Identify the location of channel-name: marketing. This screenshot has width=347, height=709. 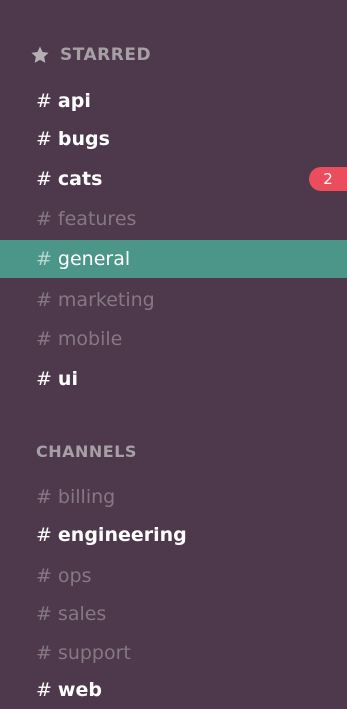
(106, 300).